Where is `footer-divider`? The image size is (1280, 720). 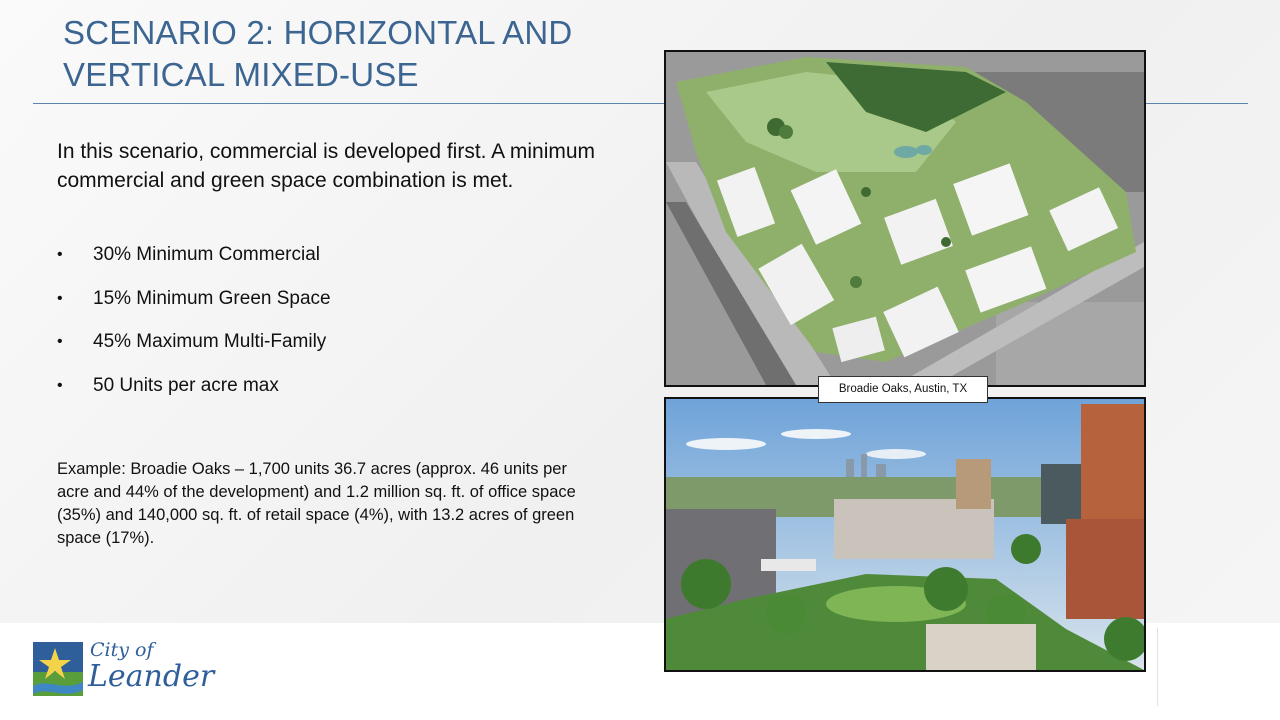 footer-divider is located at coordinates (1157, 667).